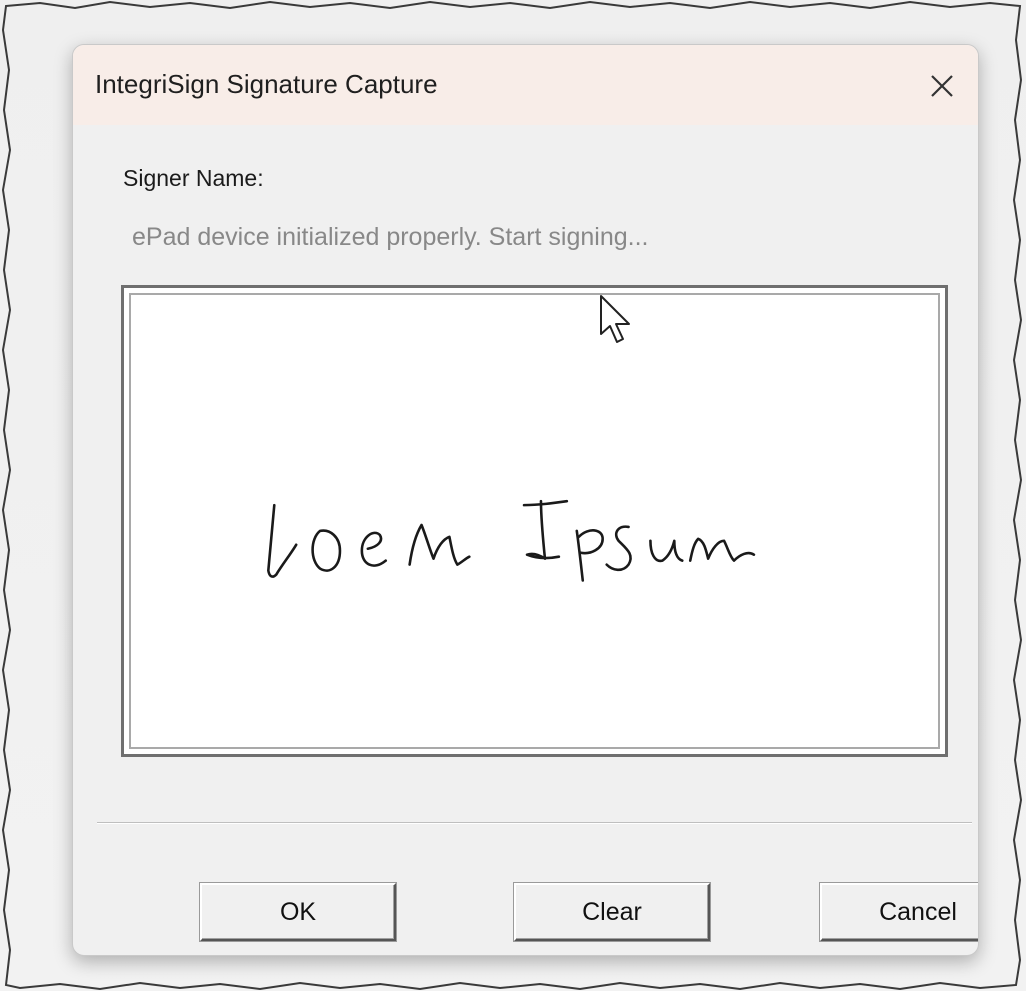 The height and width of the screenshot is (991, 1026). Describe the element at coordinates (511, 540) in the screenshot. I see `handwritten-signature` at that location.